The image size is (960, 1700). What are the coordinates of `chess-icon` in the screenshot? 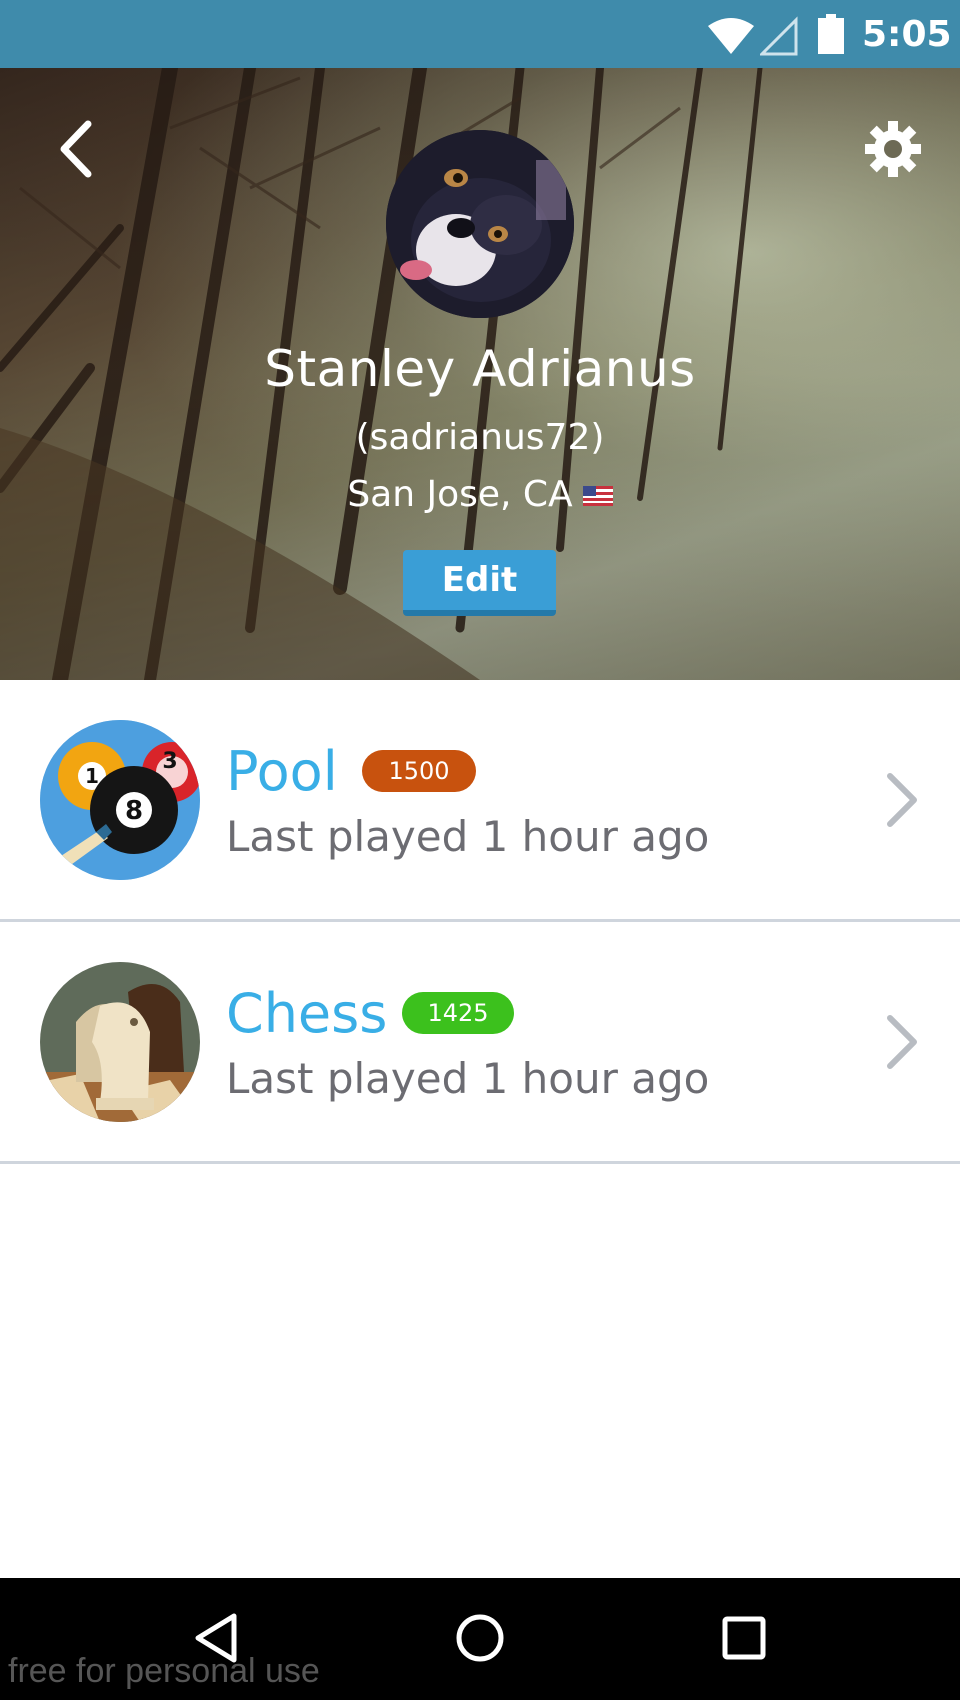 It's located at (120, 1042).